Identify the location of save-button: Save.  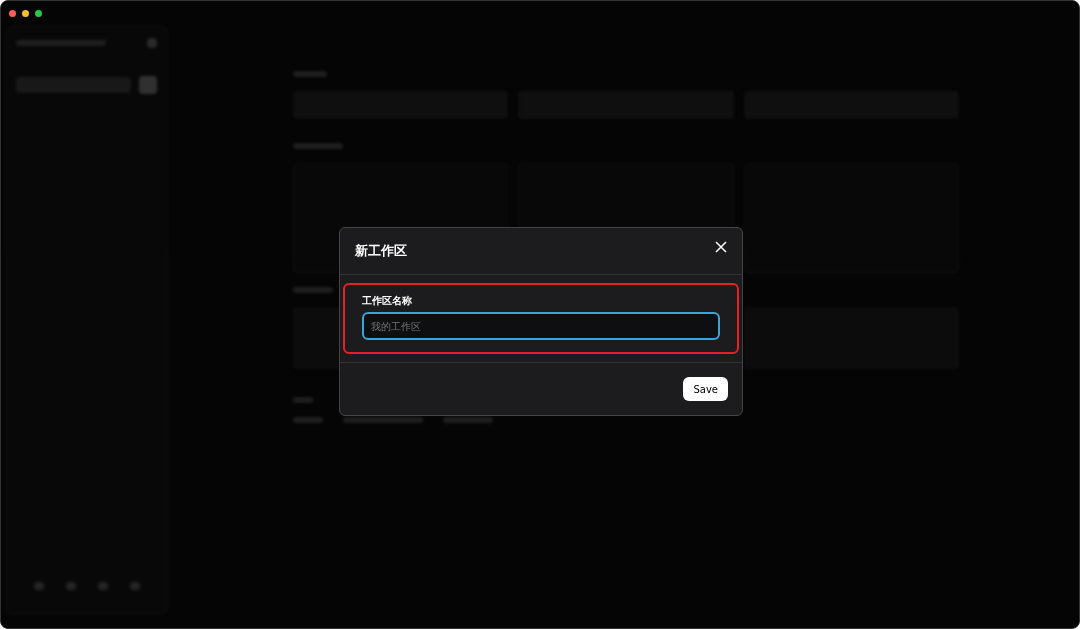
(705, 389).